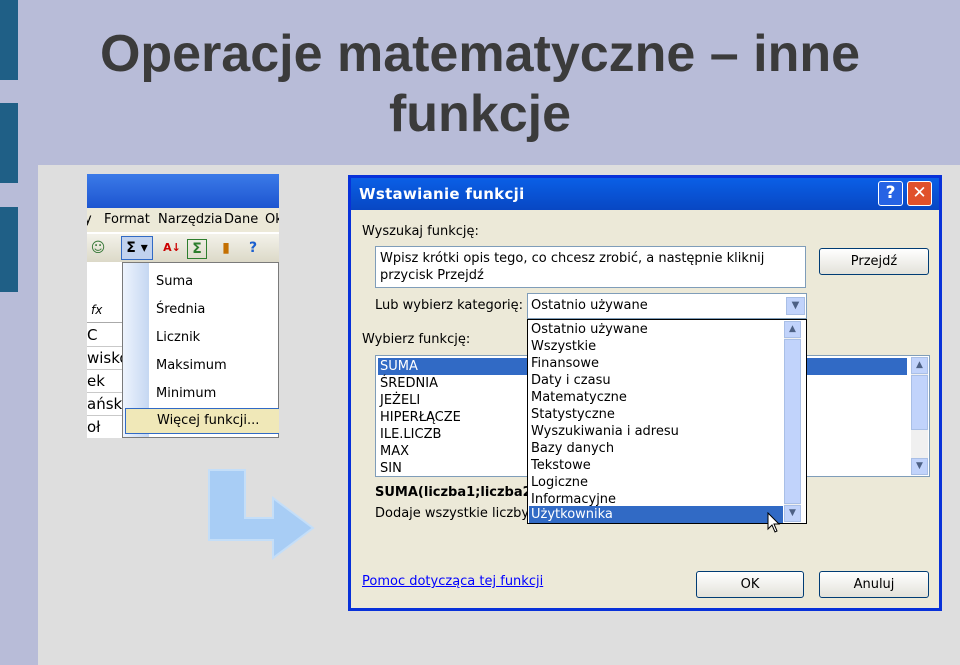 The image size is (960, 665). Describe the element at coordinates (667, 306) in the screenshot. I see `category-select: Ostatnio używane ▼` at that location.